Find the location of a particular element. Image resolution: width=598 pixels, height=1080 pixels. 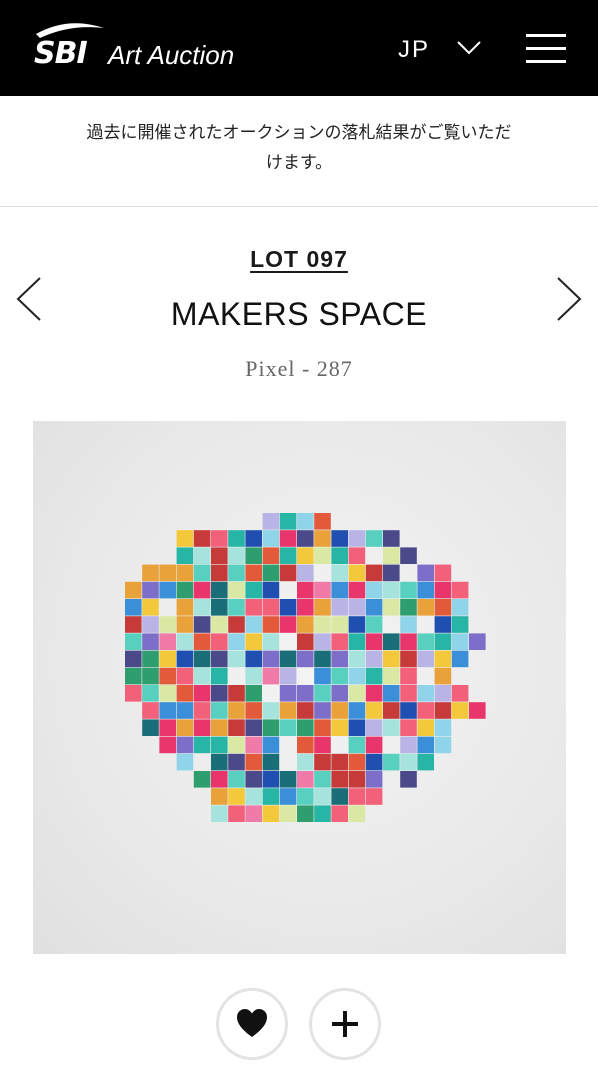

site-header: SBI Art Auction JP is located at coordinates (299, 48).